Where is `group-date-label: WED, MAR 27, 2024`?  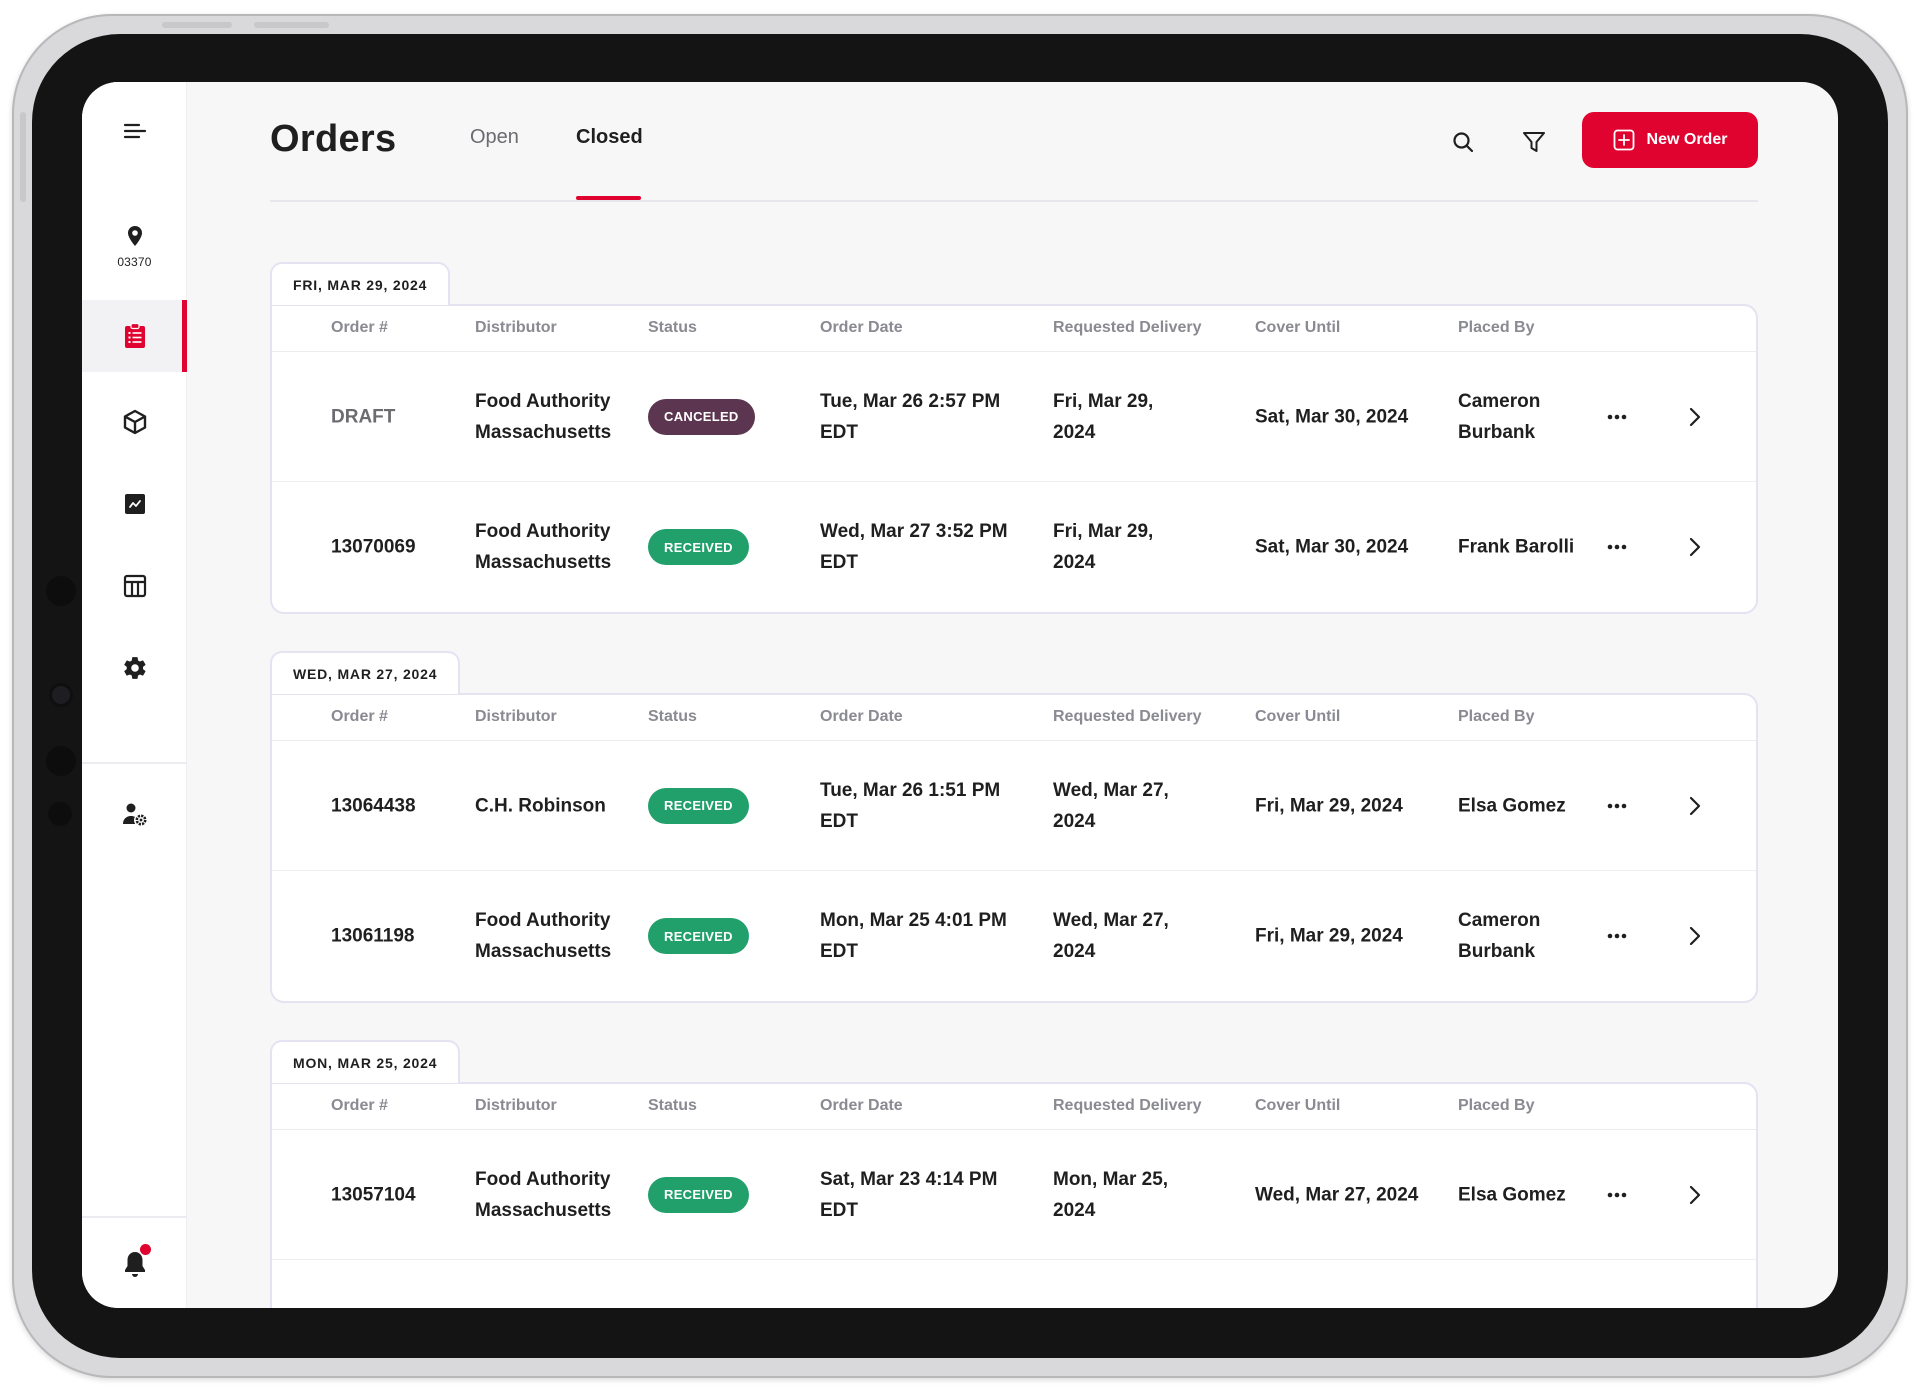
group-date-label: WED, MAR 27, 2024 is located at coordinates (365, 672).